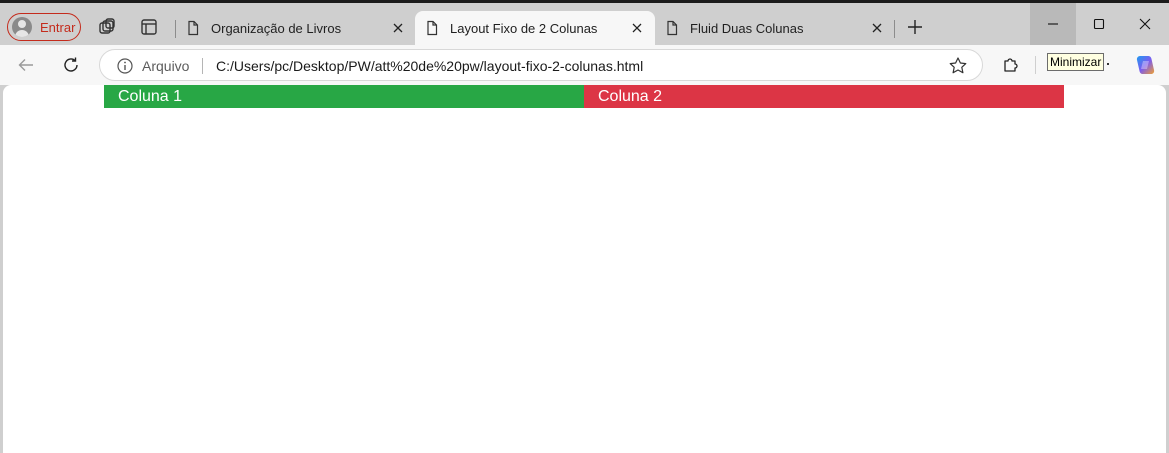 The width and height of the screenshot is (1169, 453). Describe the element at coordinates (1035, 65) in the screenshot. I see `toolbar-separator` at that location.